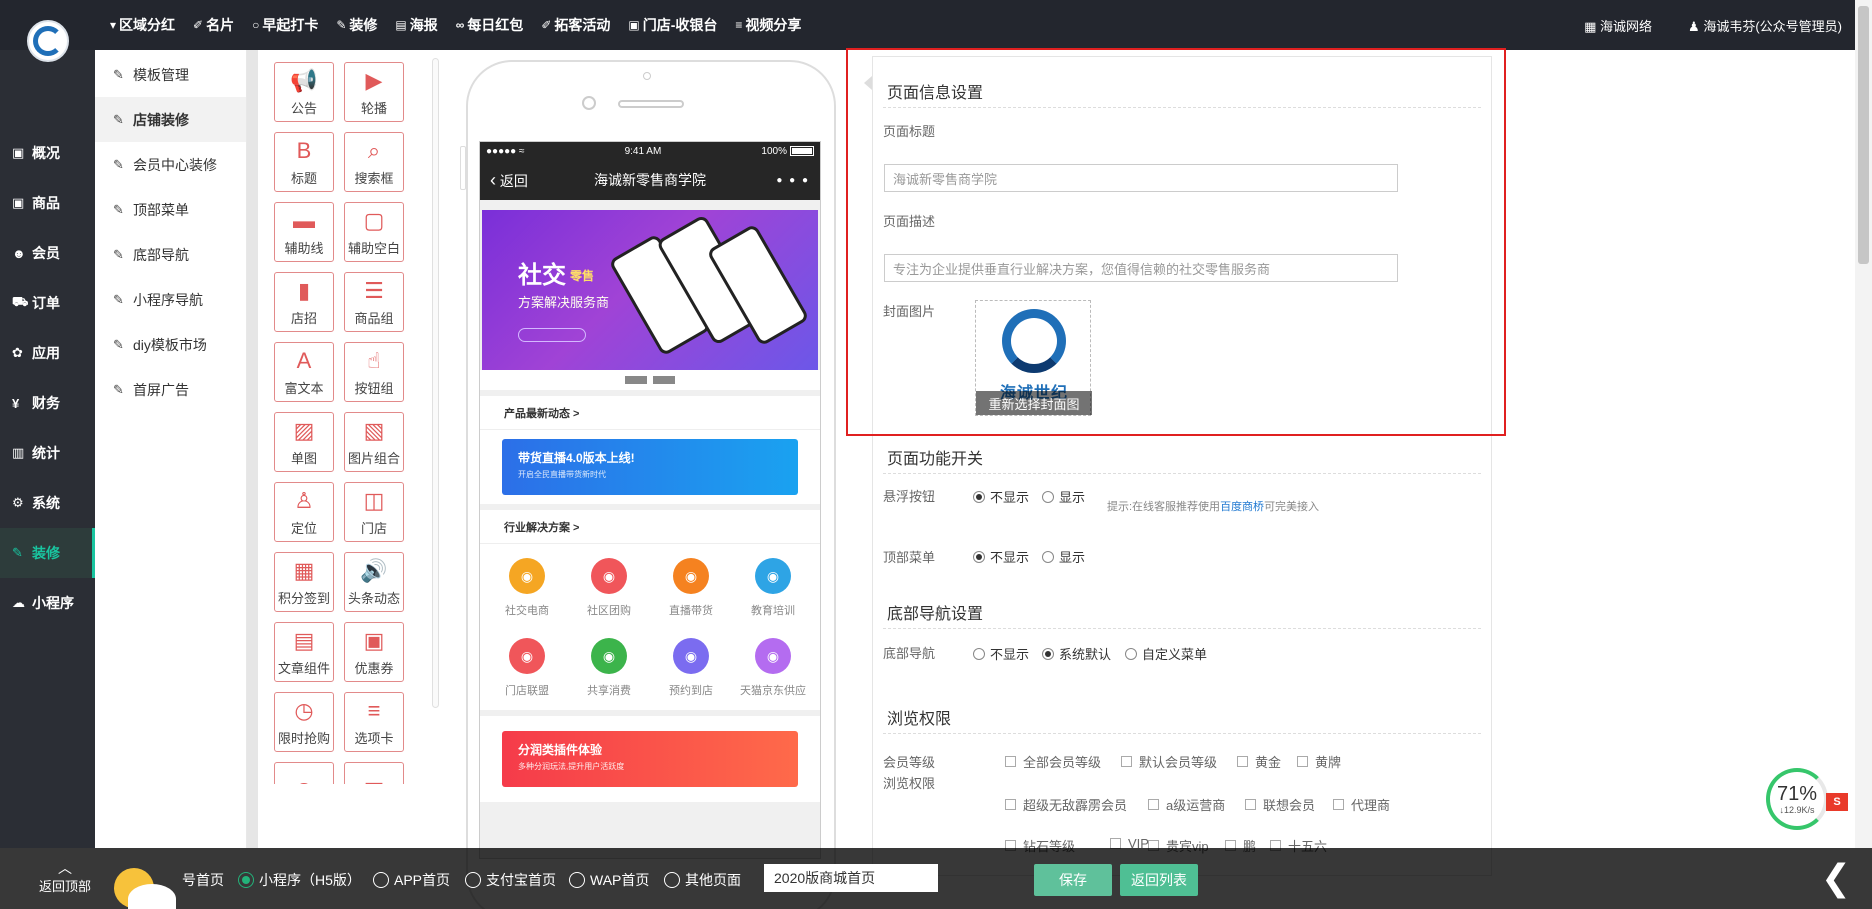 The height and width of the screenshot is (909, 1872). Describe the element at coordinates (304, 162) in the screenshot. I see `component-item: B 标题` at that location.